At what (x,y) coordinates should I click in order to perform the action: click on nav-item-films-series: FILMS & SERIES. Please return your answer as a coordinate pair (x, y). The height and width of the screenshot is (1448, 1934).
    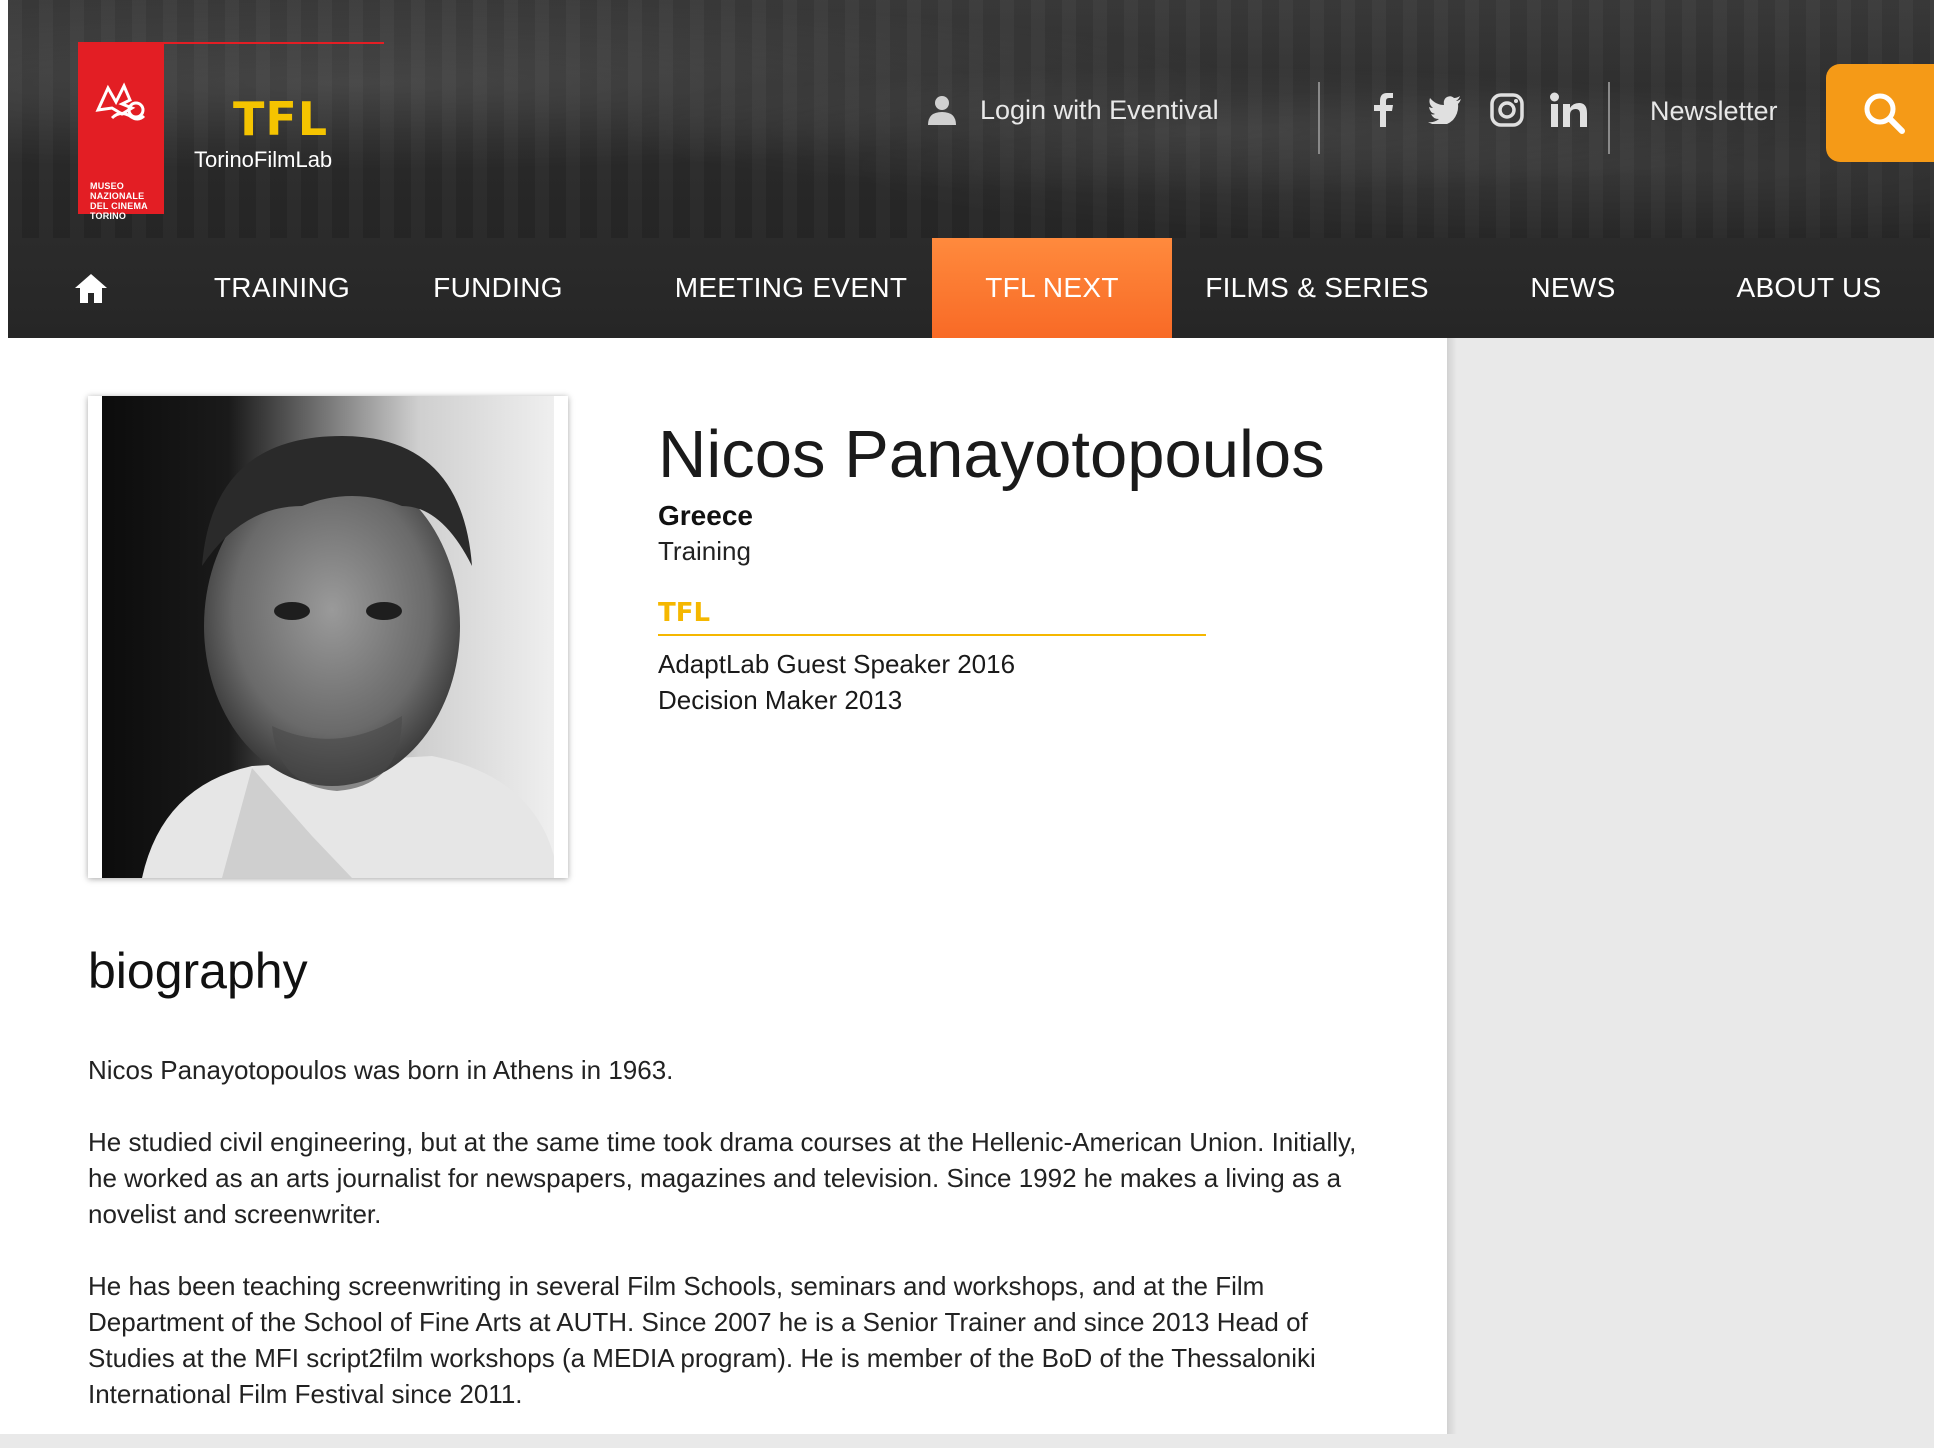
    Looking at the image, I should click on (1317, 288).